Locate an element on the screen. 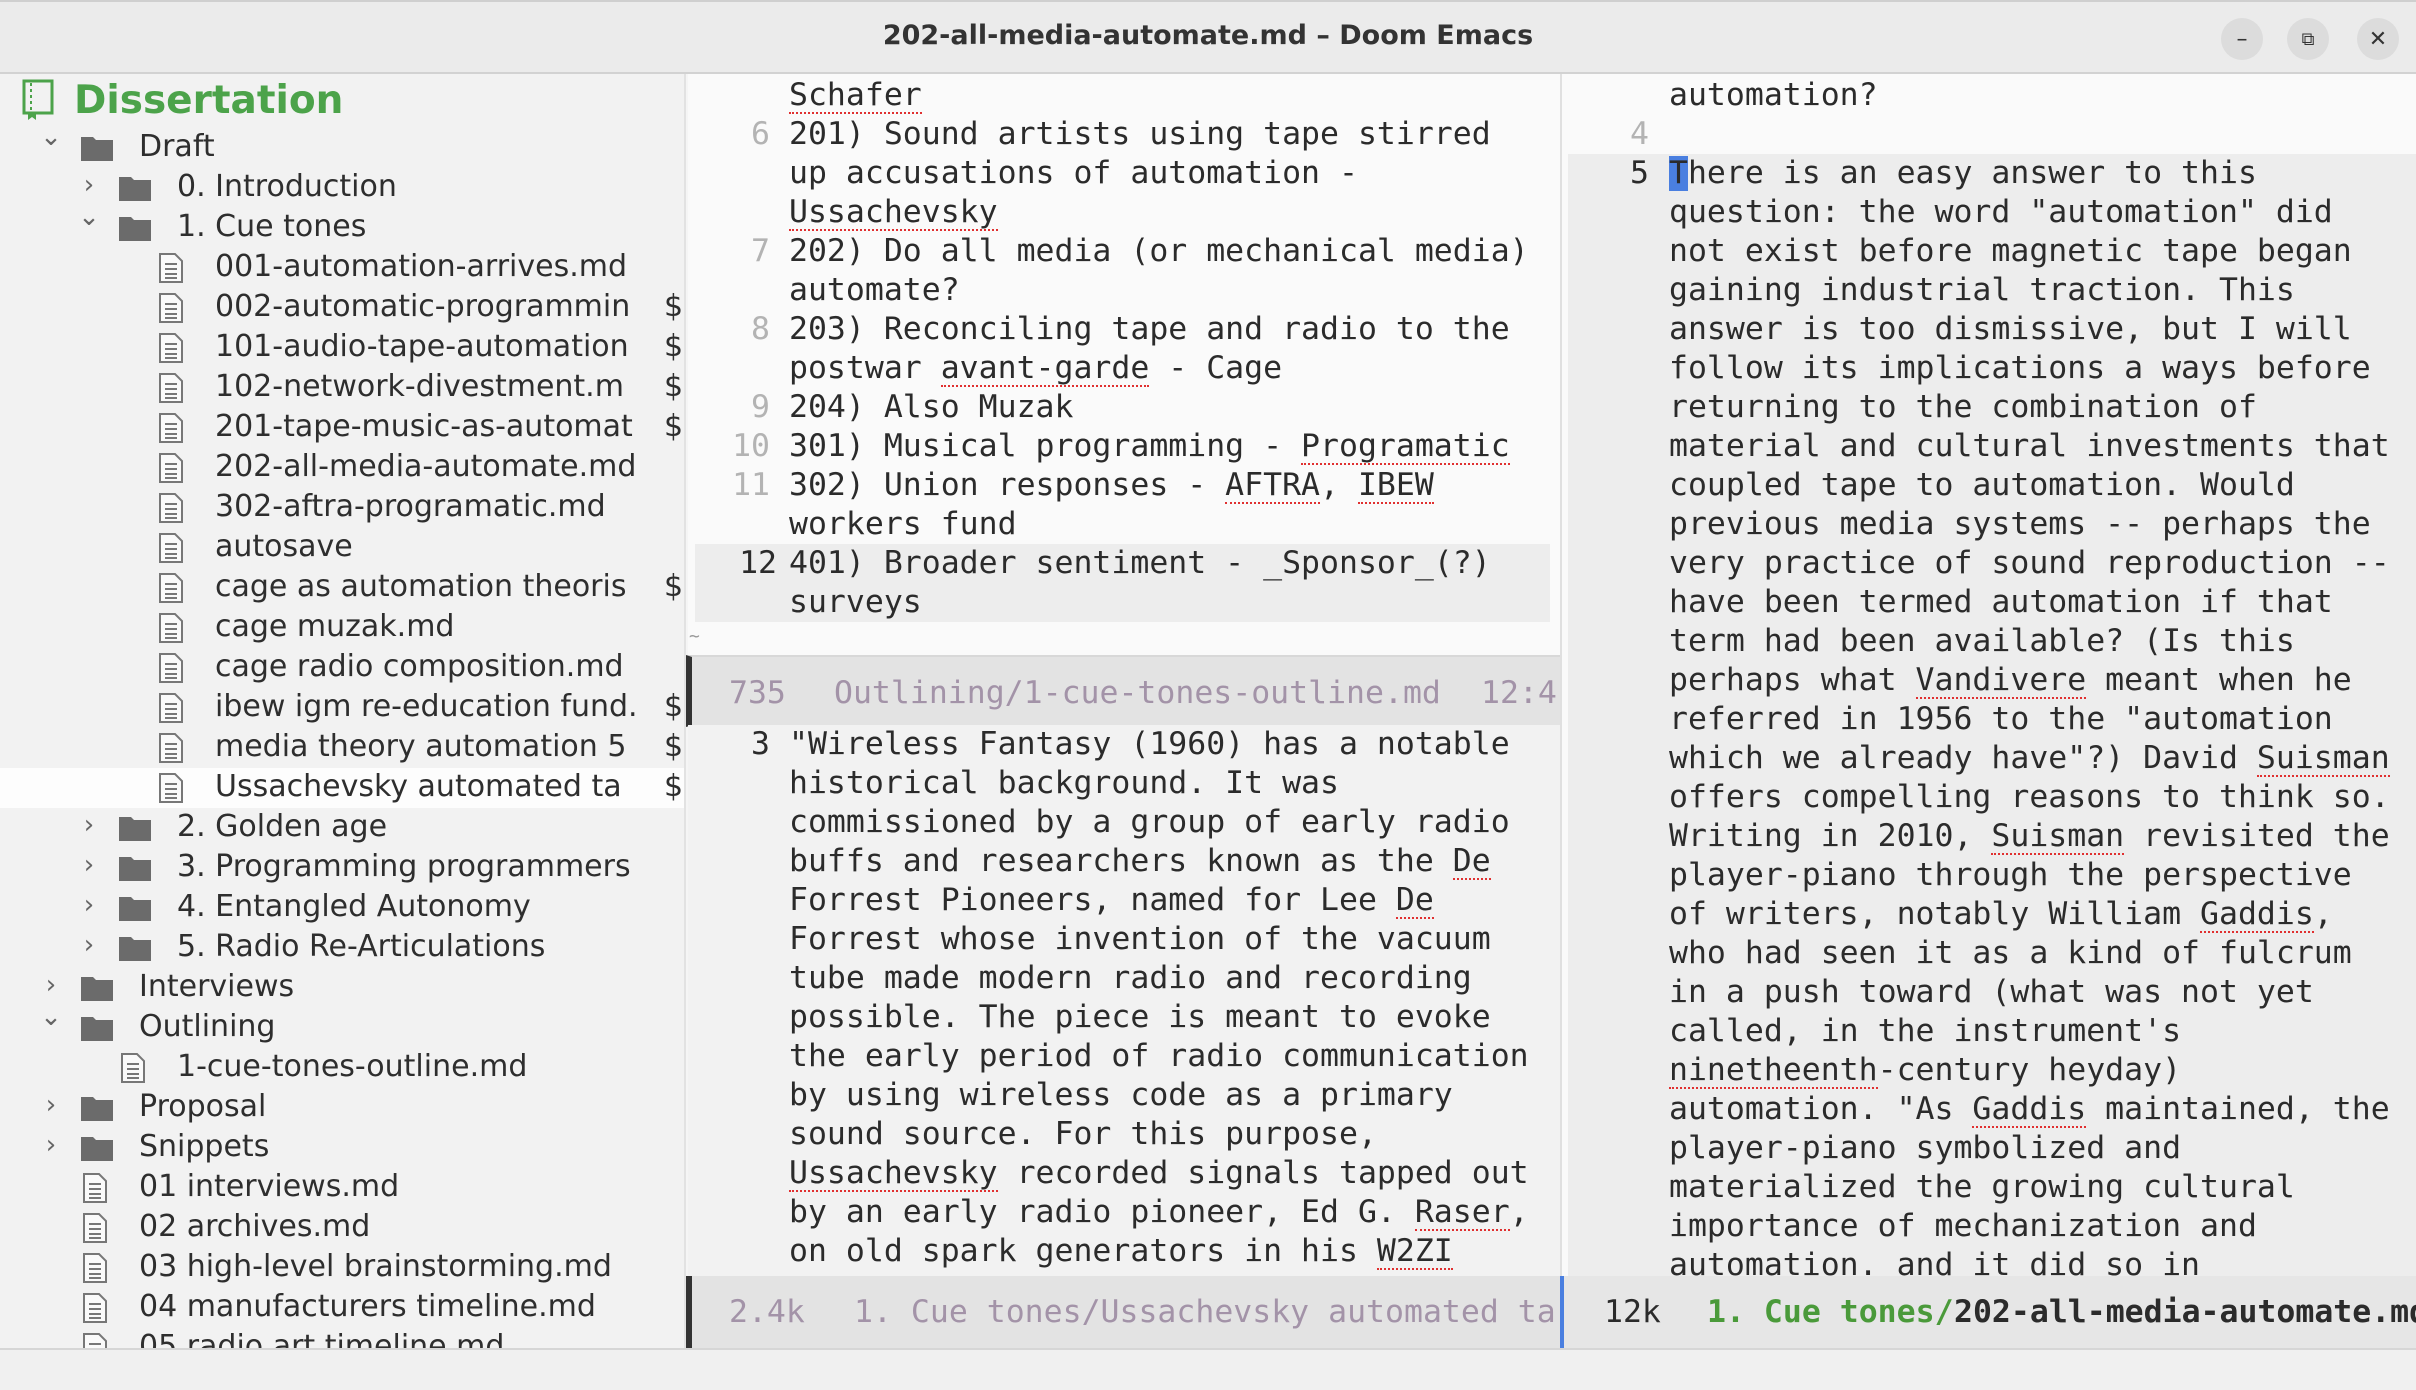 The width and height of the screenshot is (2416, 1390). tree-folder: › 2. Golden age is located at coordinates (342, 828).